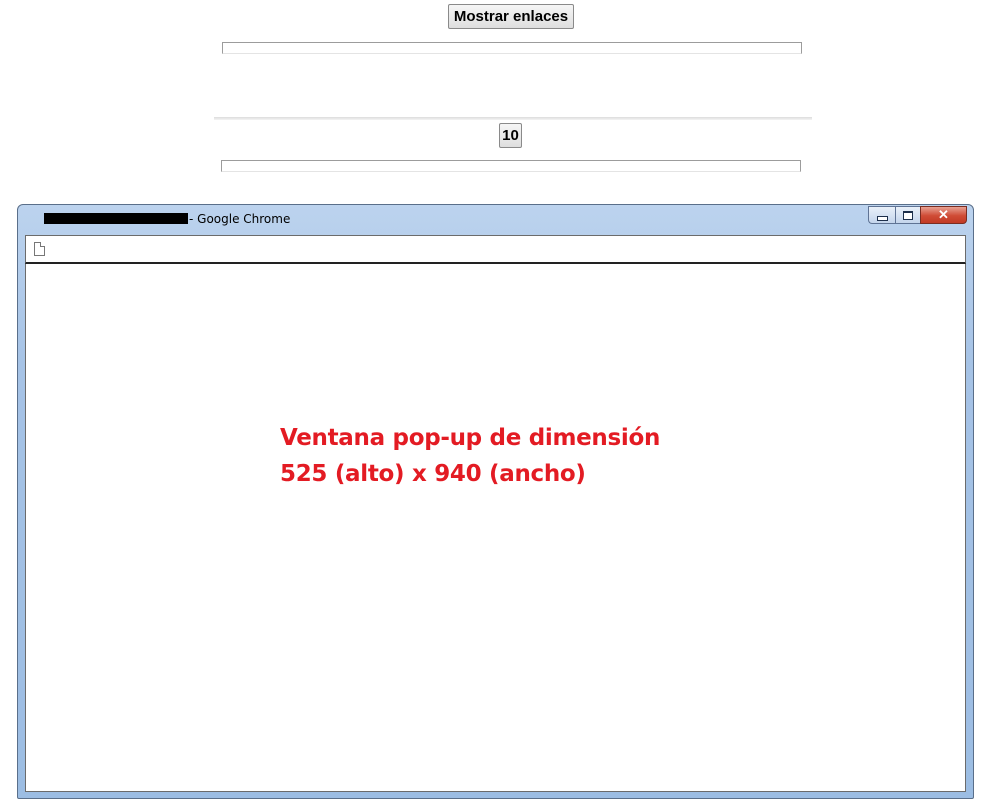 The width and height of the screenshot is (998, 810). Describe the element at coordinates (433, 474) in the screenshot. I see `annotation-line-2: 525 (alto) x 940 (ancho)` at that location.